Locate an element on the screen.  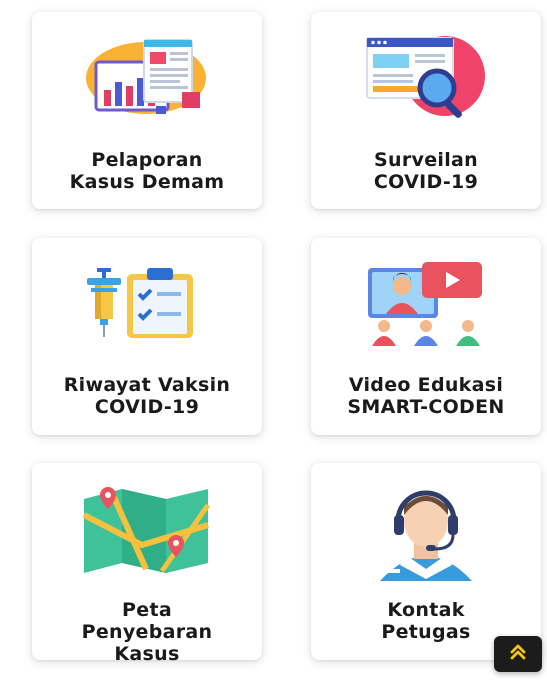
menu-card-surveilan: Surveilan COVID-19 is located at coordinates (426, 110).